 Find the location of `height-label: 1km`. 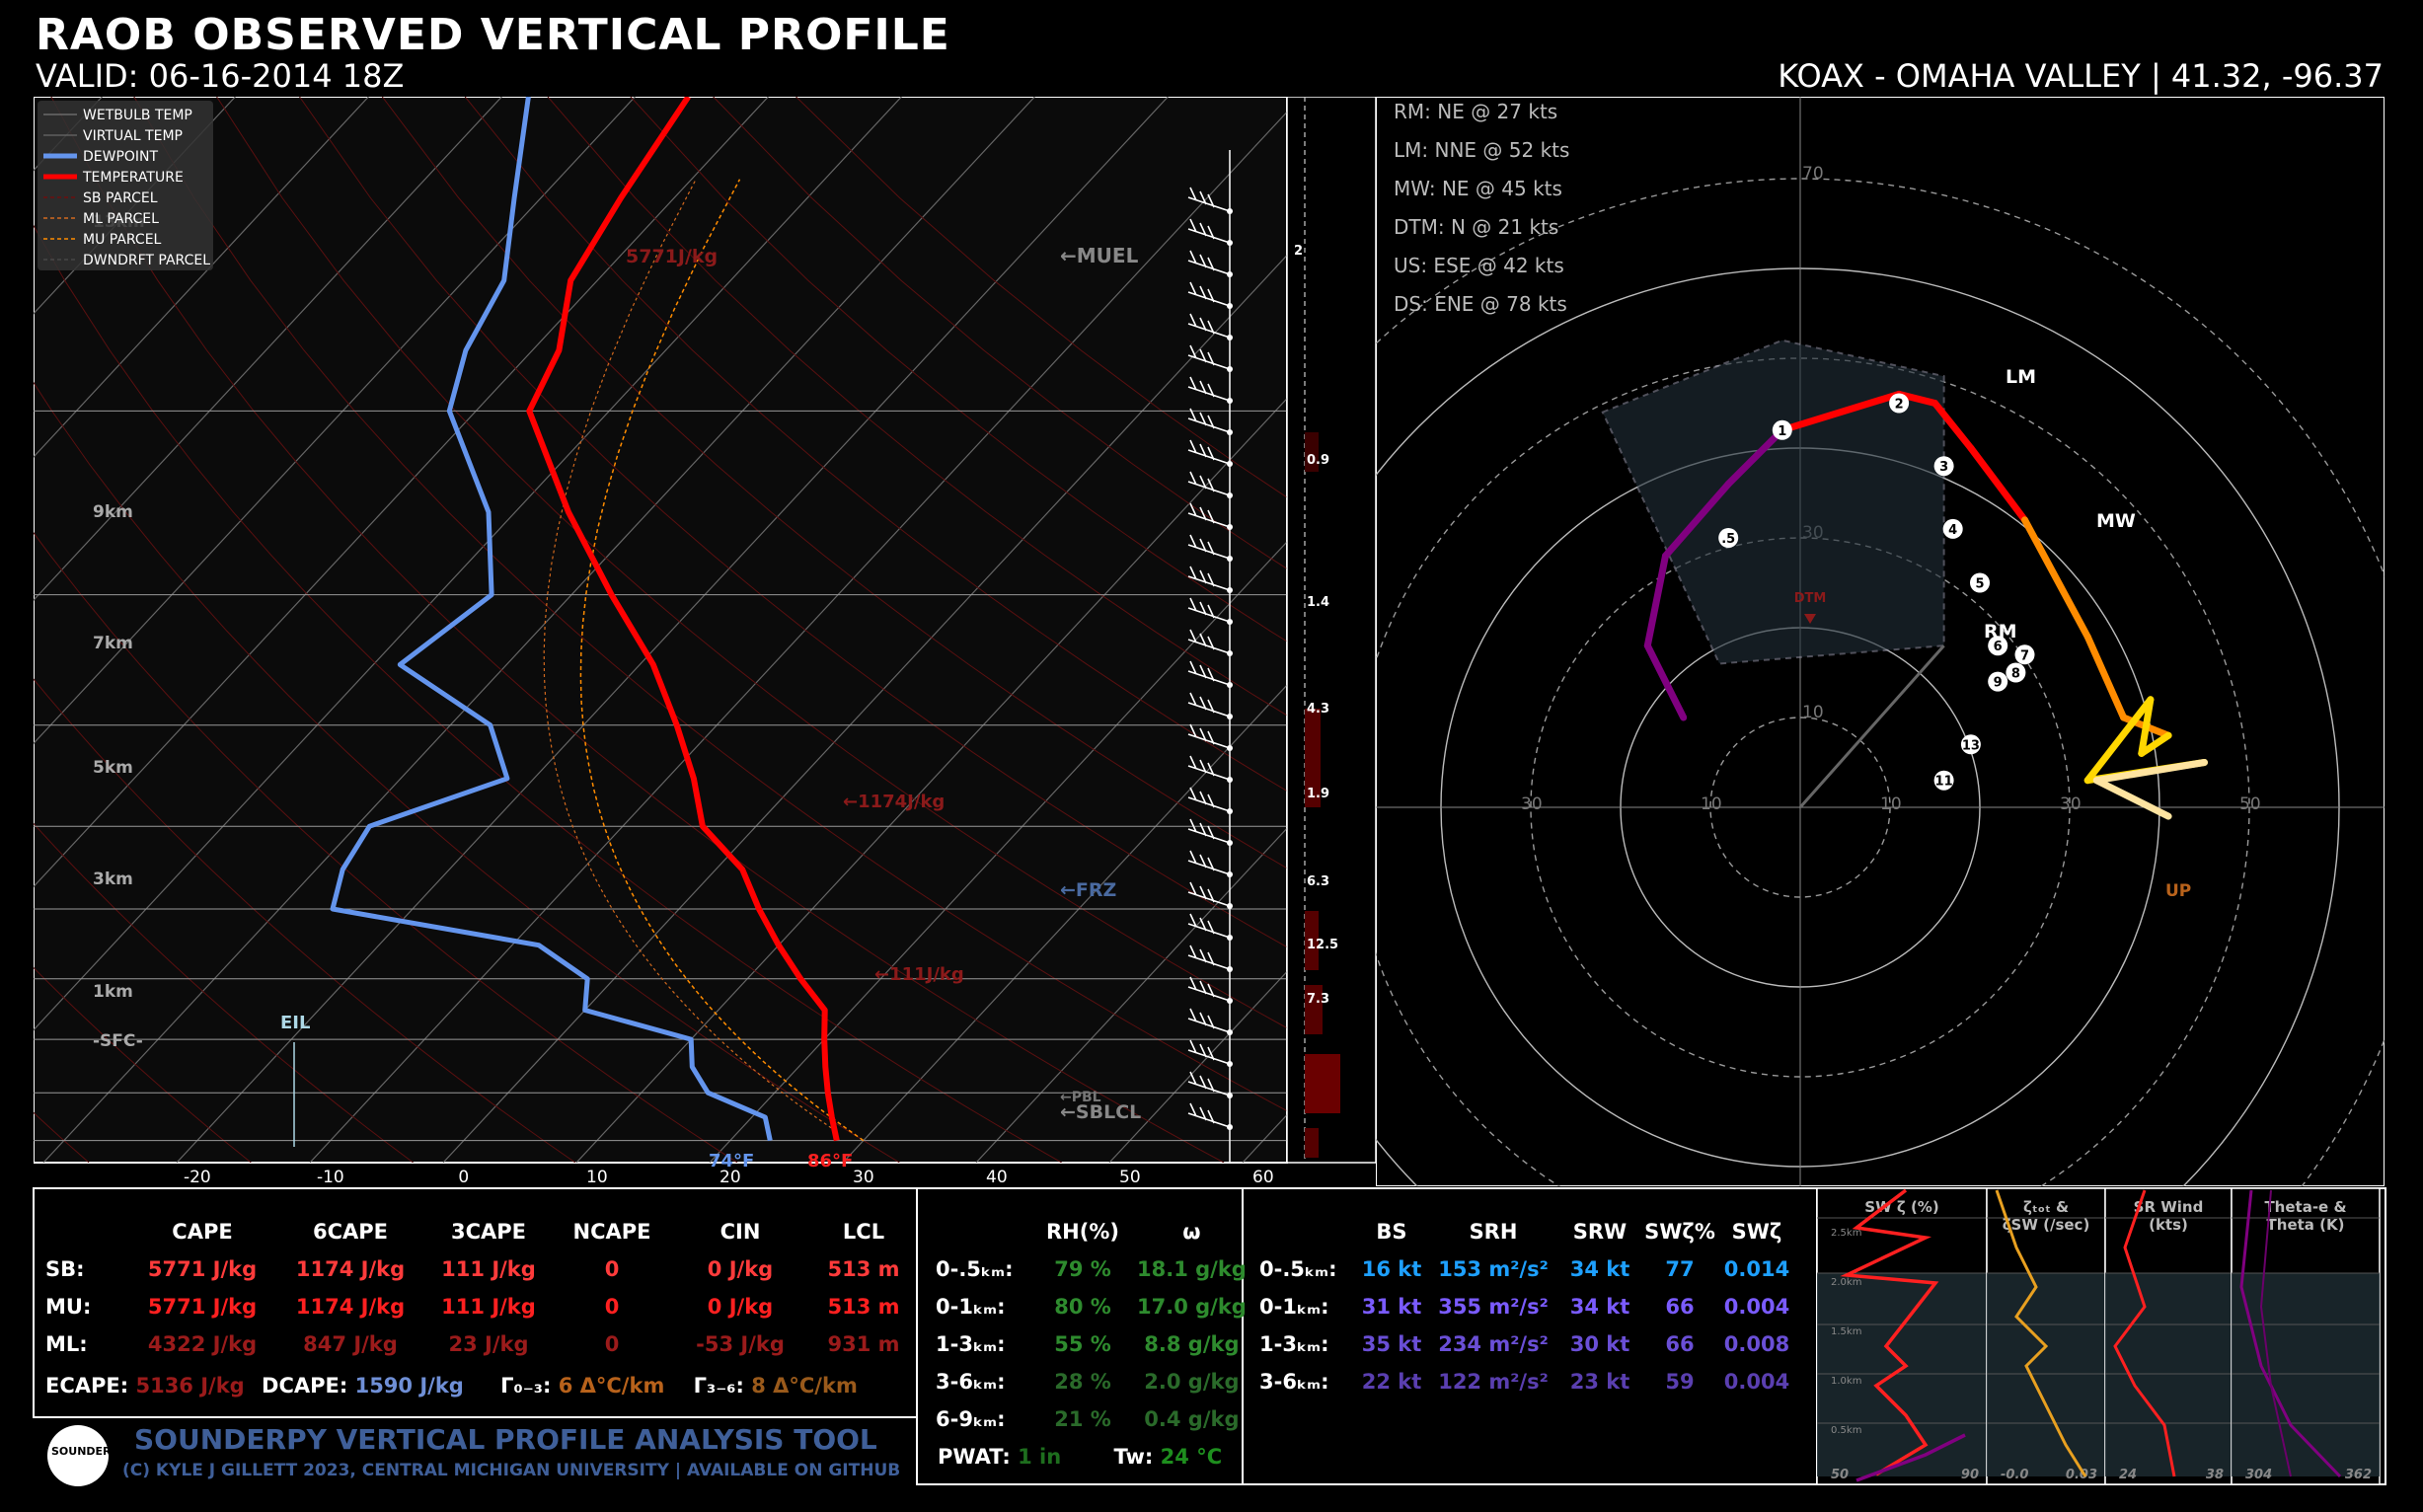

height-label: 1km is located at coordinates (113, 992).